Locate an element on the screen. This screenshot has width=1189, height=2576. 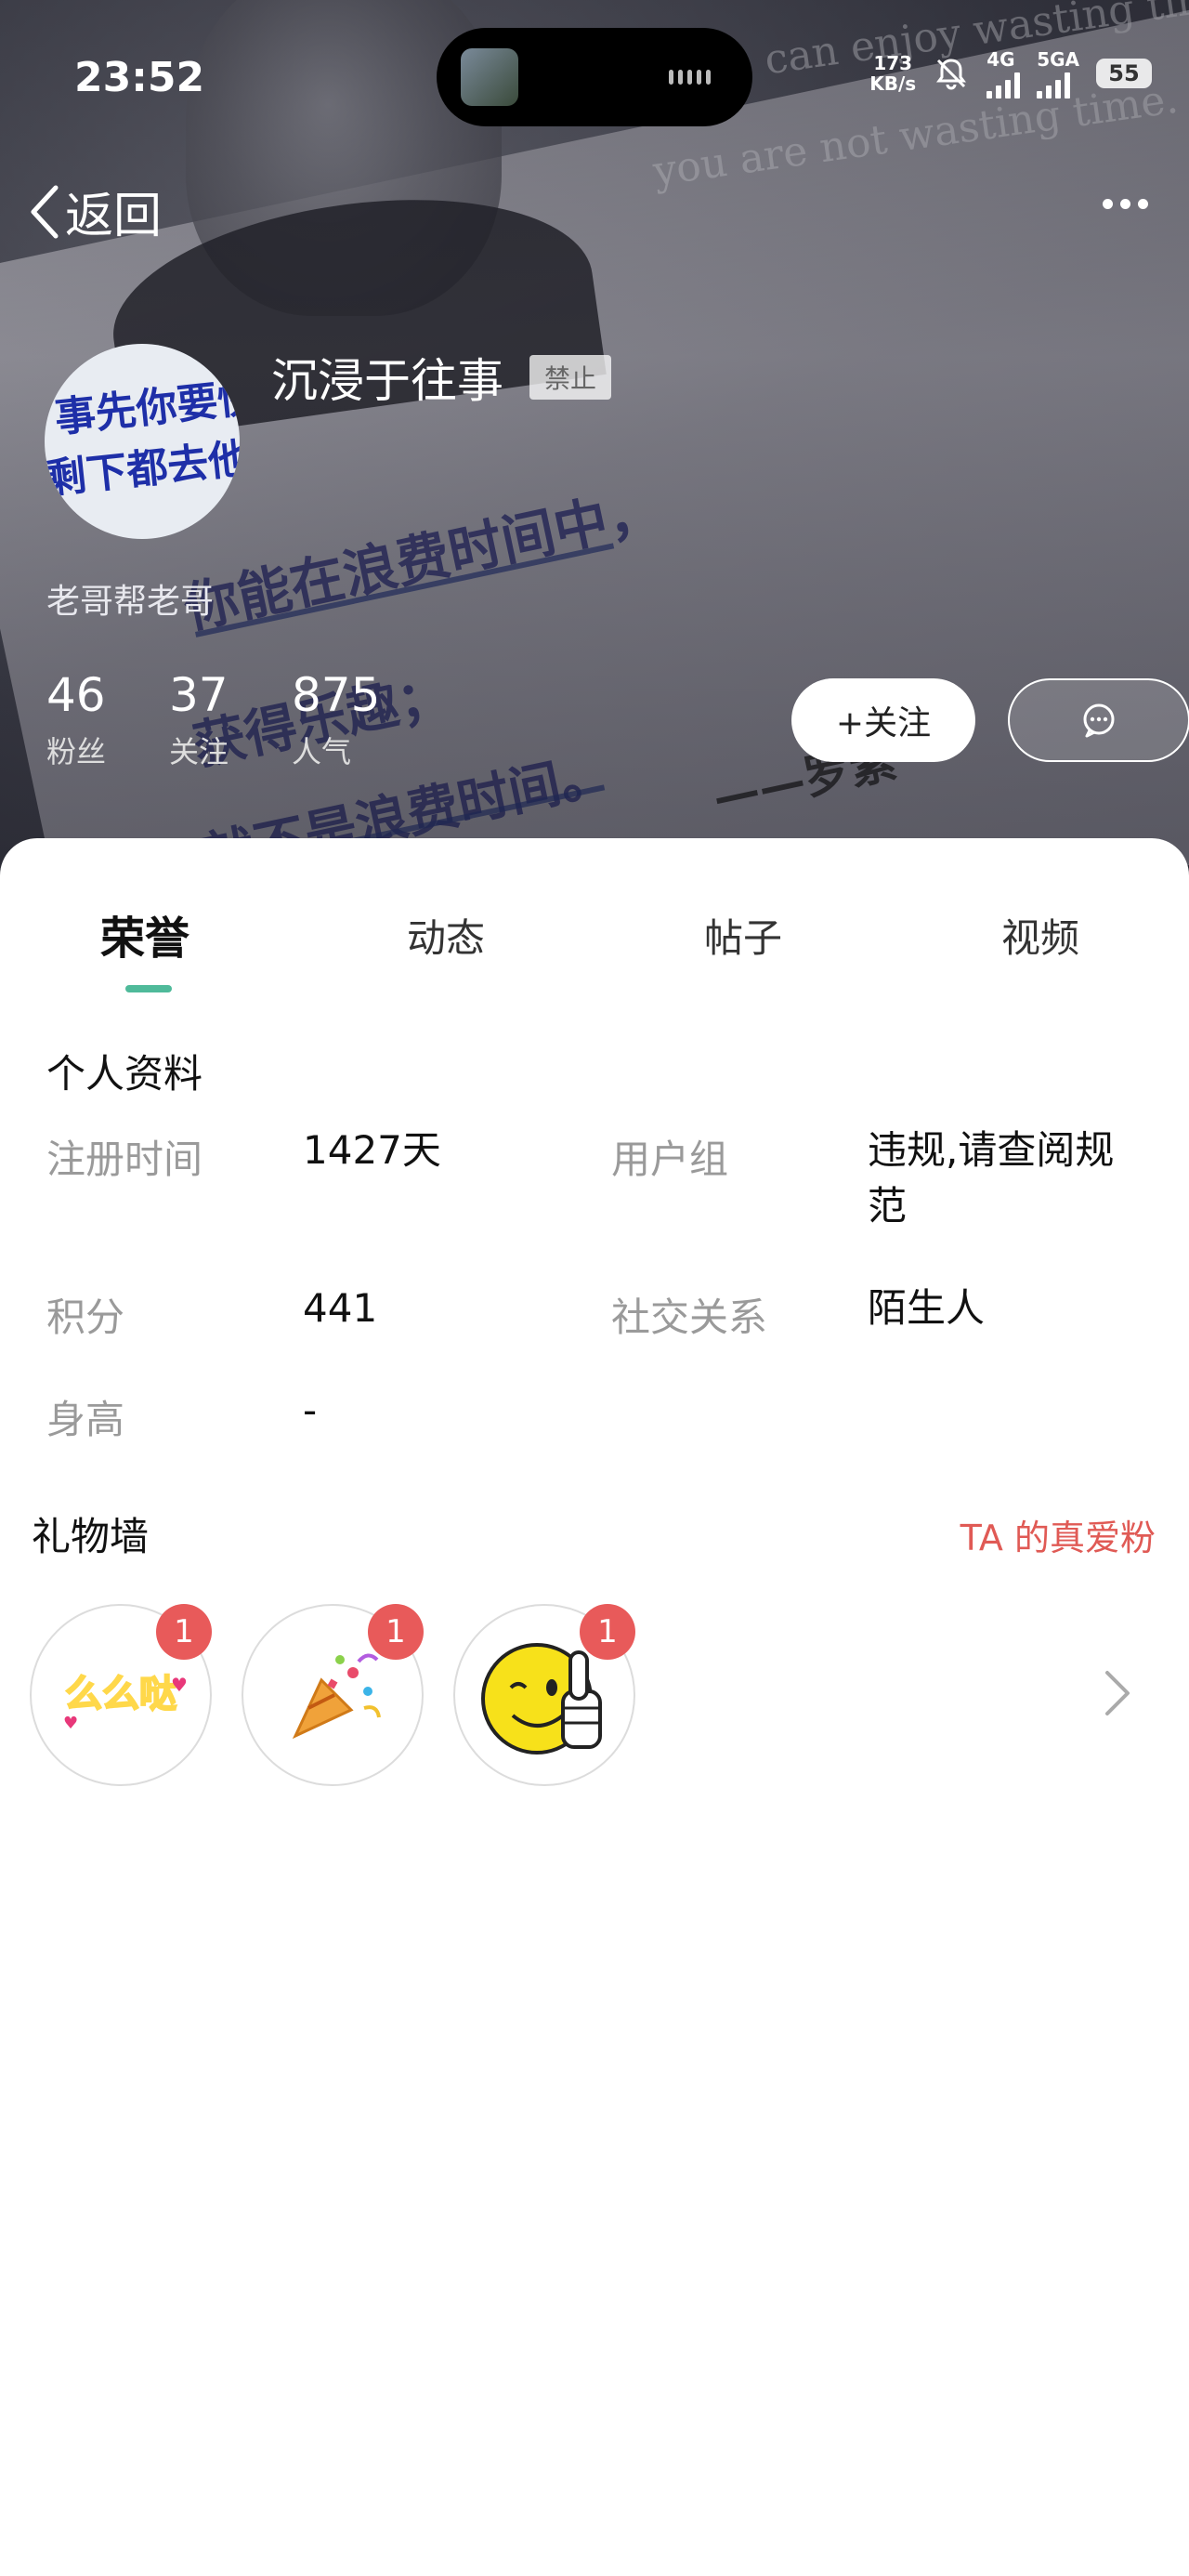
gift-item-kiss: 么么哒 ♥ ♥ 1 is located at coordinates (121, 1695).